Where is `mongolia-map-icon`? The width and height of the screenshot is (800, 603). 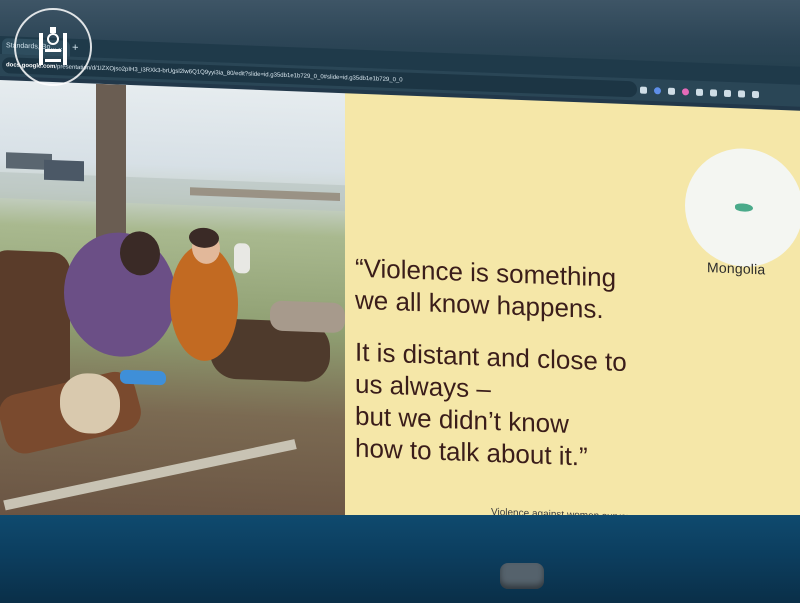
mongolia-map-icon is located at coordinates (744, 207).